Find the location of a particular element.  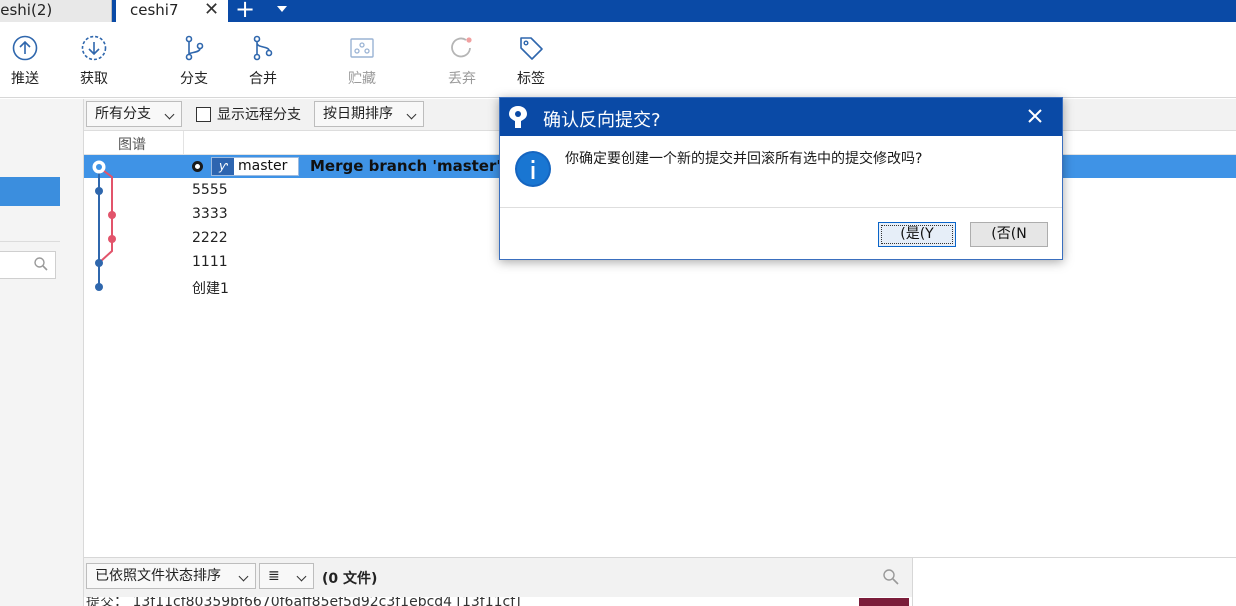

commit-message: Merge branch 'master' of is located at coordinates (417, 166).